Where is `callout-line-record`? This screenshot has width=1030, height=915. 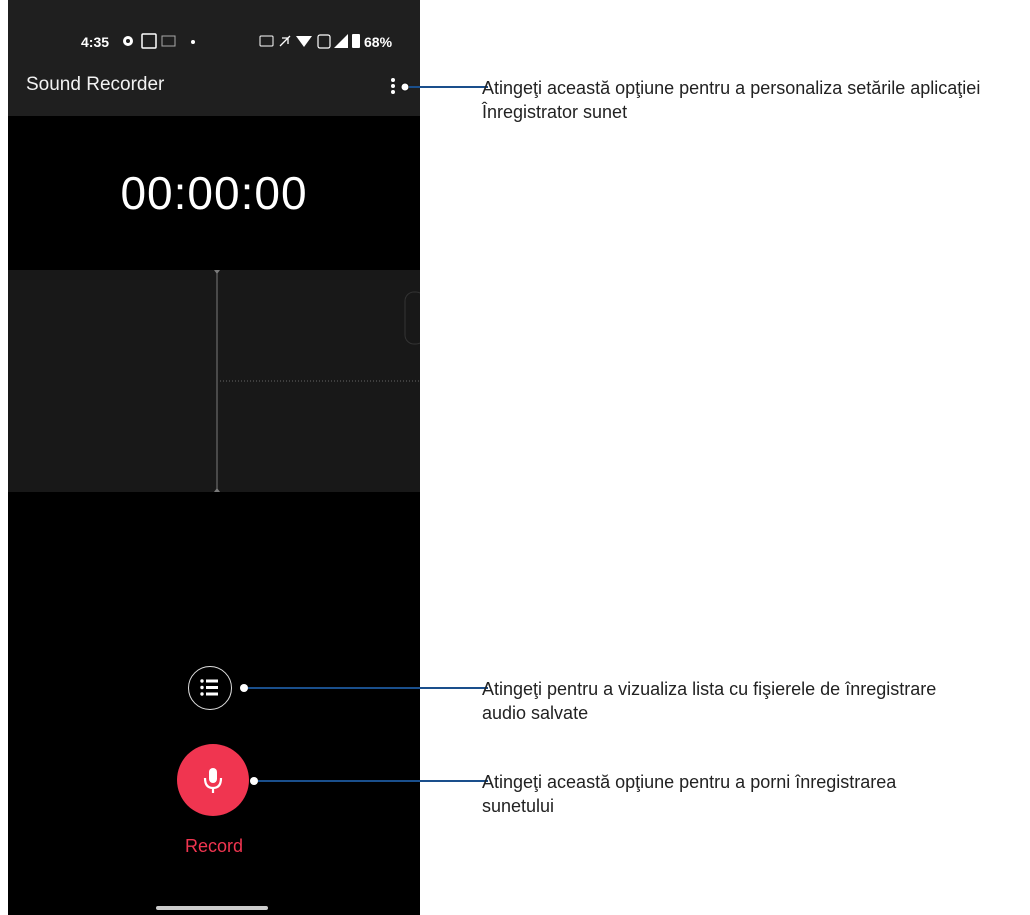 callout-line-record is located at coordinates (369, 781).